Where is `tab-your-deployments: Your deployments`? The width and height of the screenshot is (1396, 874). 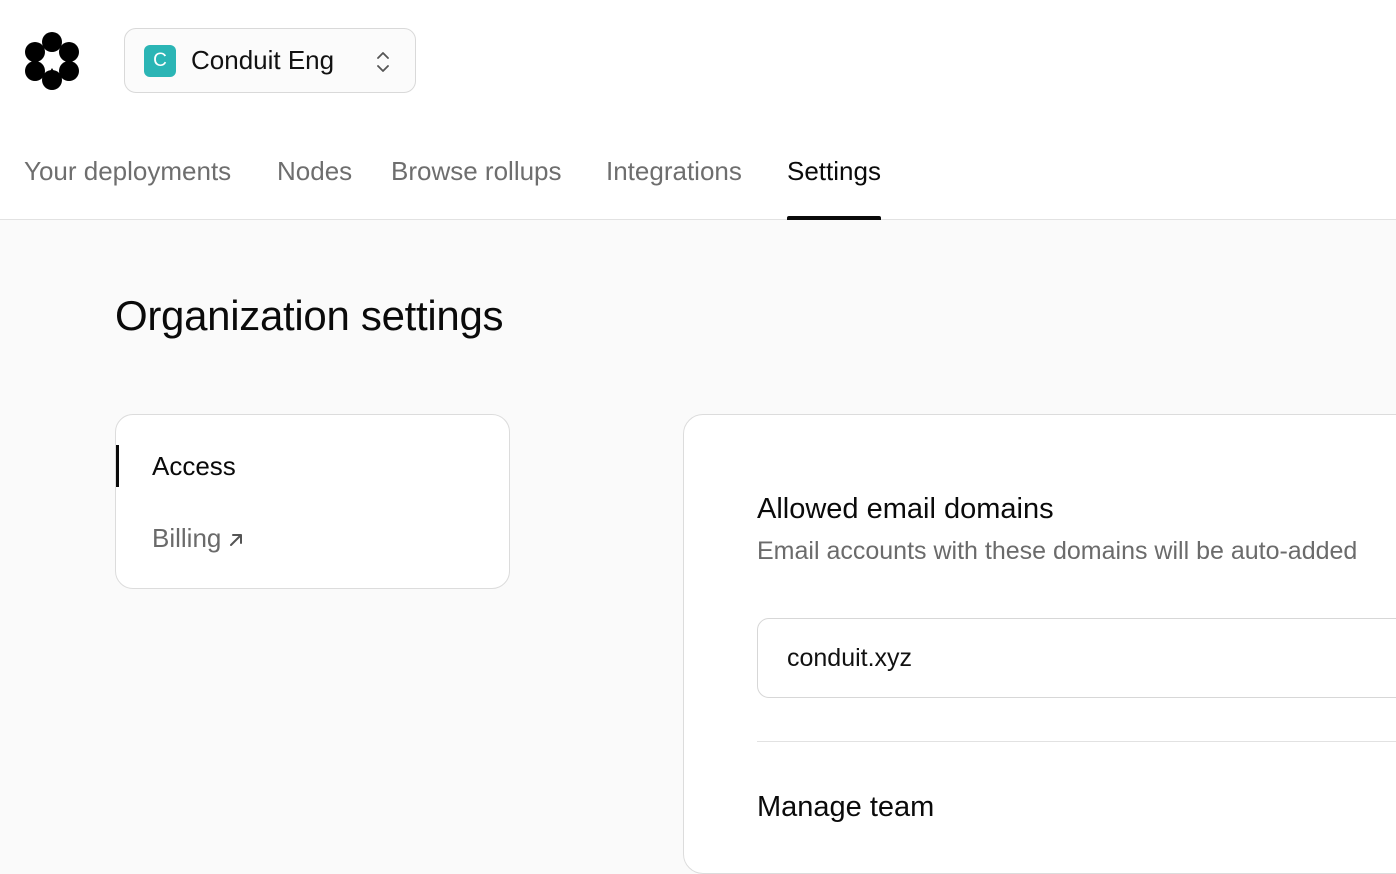
tab-your-deployments: Your deployments is located at coordinates (127, 179).